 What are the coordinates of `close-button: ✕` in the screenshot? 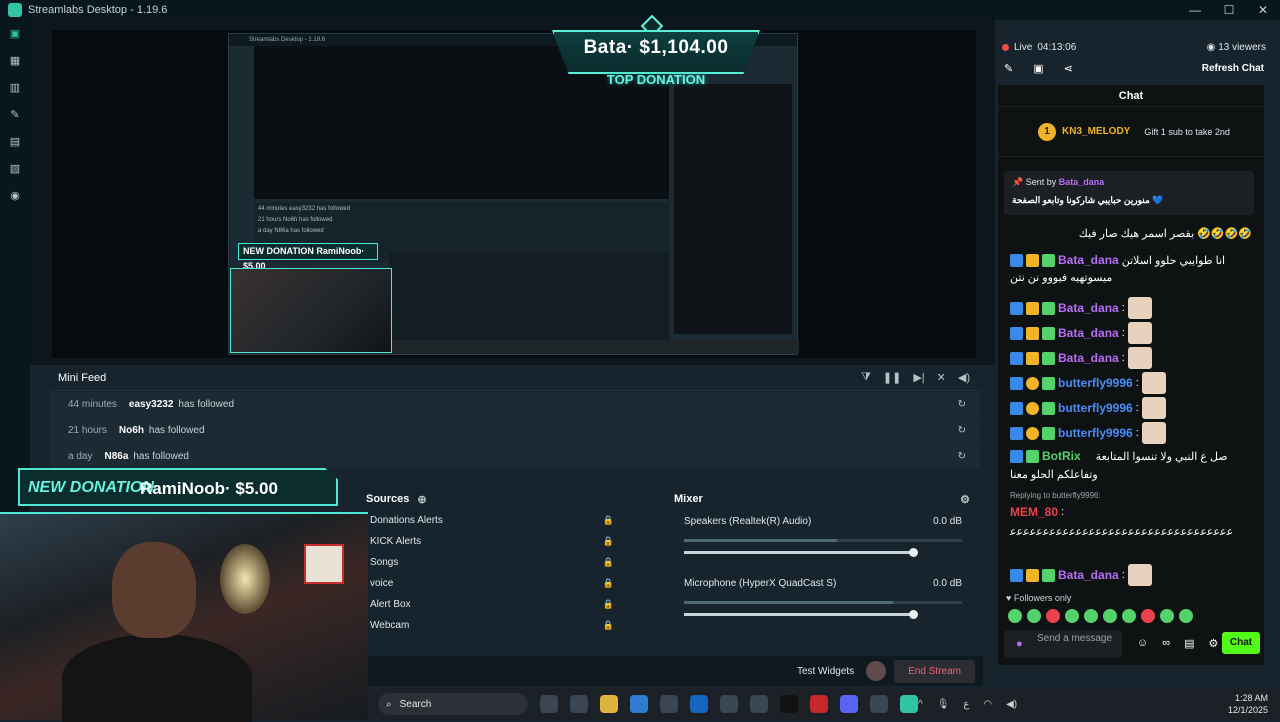 It's located at (1263, 10).